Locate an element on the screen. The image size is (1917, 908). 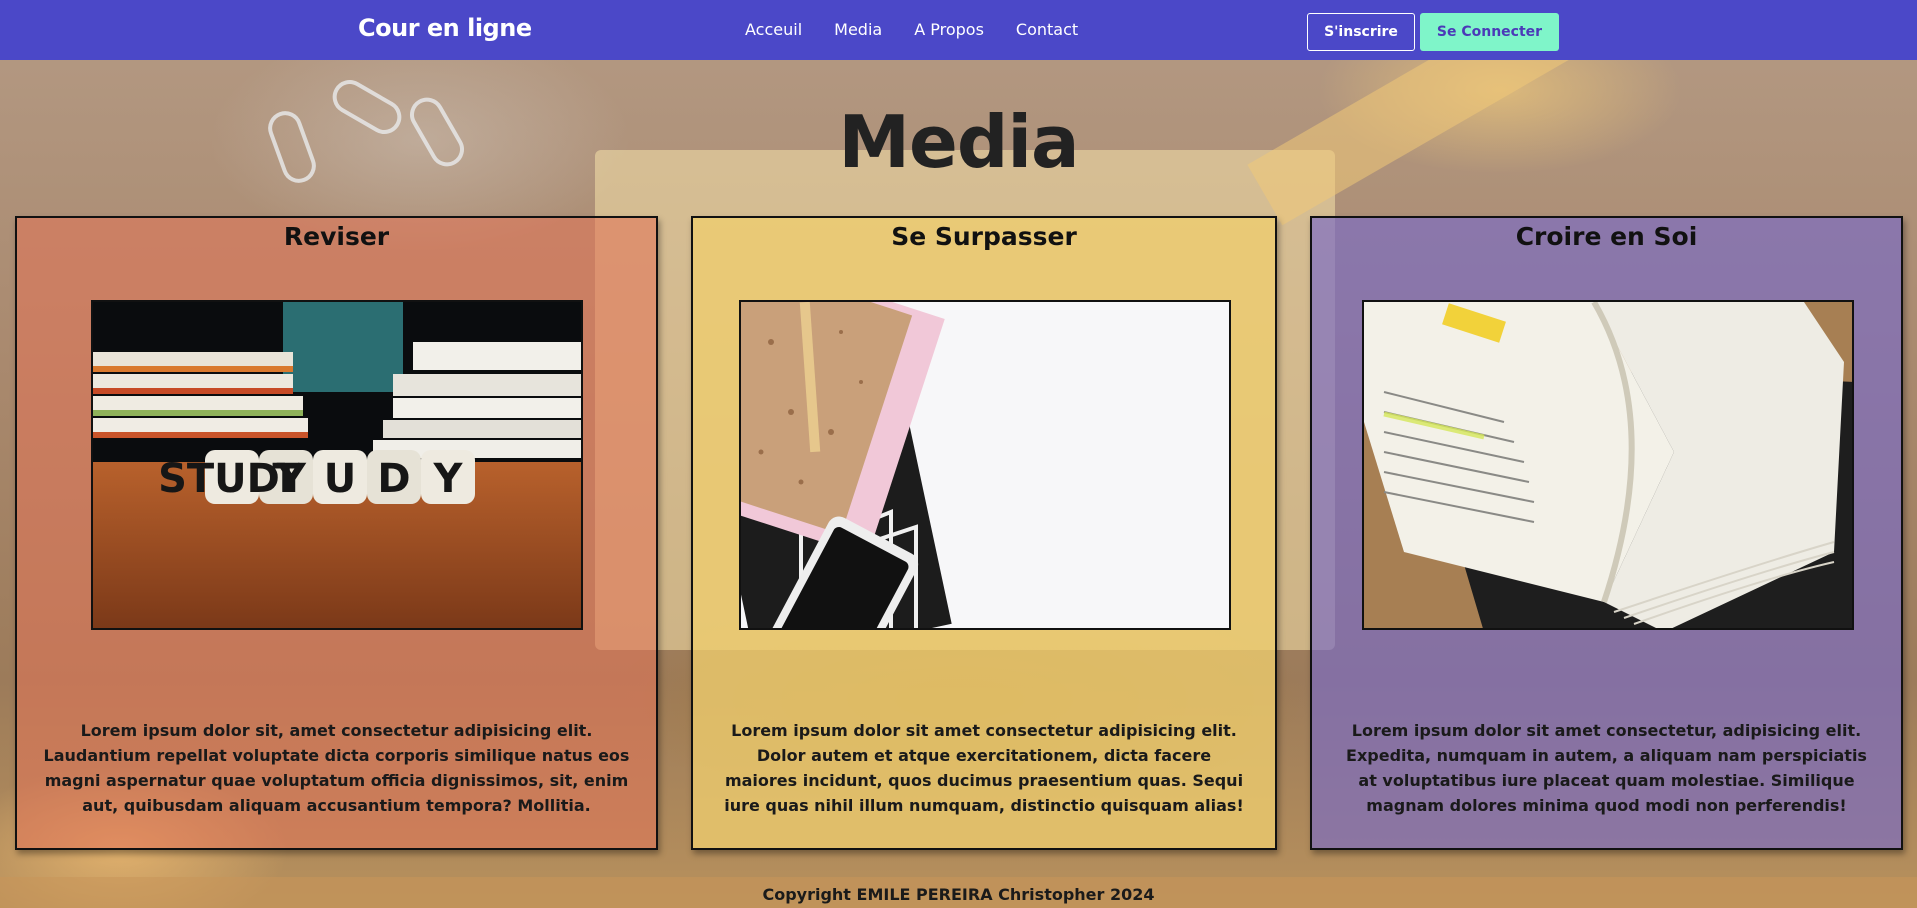
study-dice-image: STUDY T U D Y is located at coordinates (337, 465).